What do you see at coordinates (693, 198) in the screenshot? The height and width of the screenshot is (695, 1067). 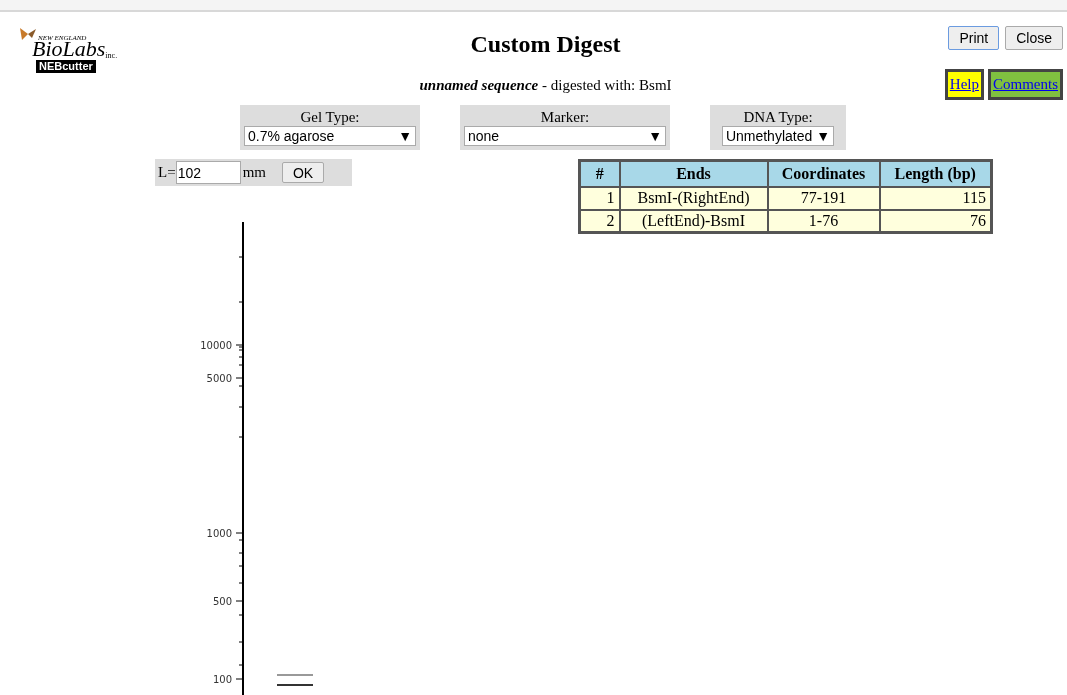 I see `table-cell: BsmI-(RightEnd)` at bounding box center [693, 198].